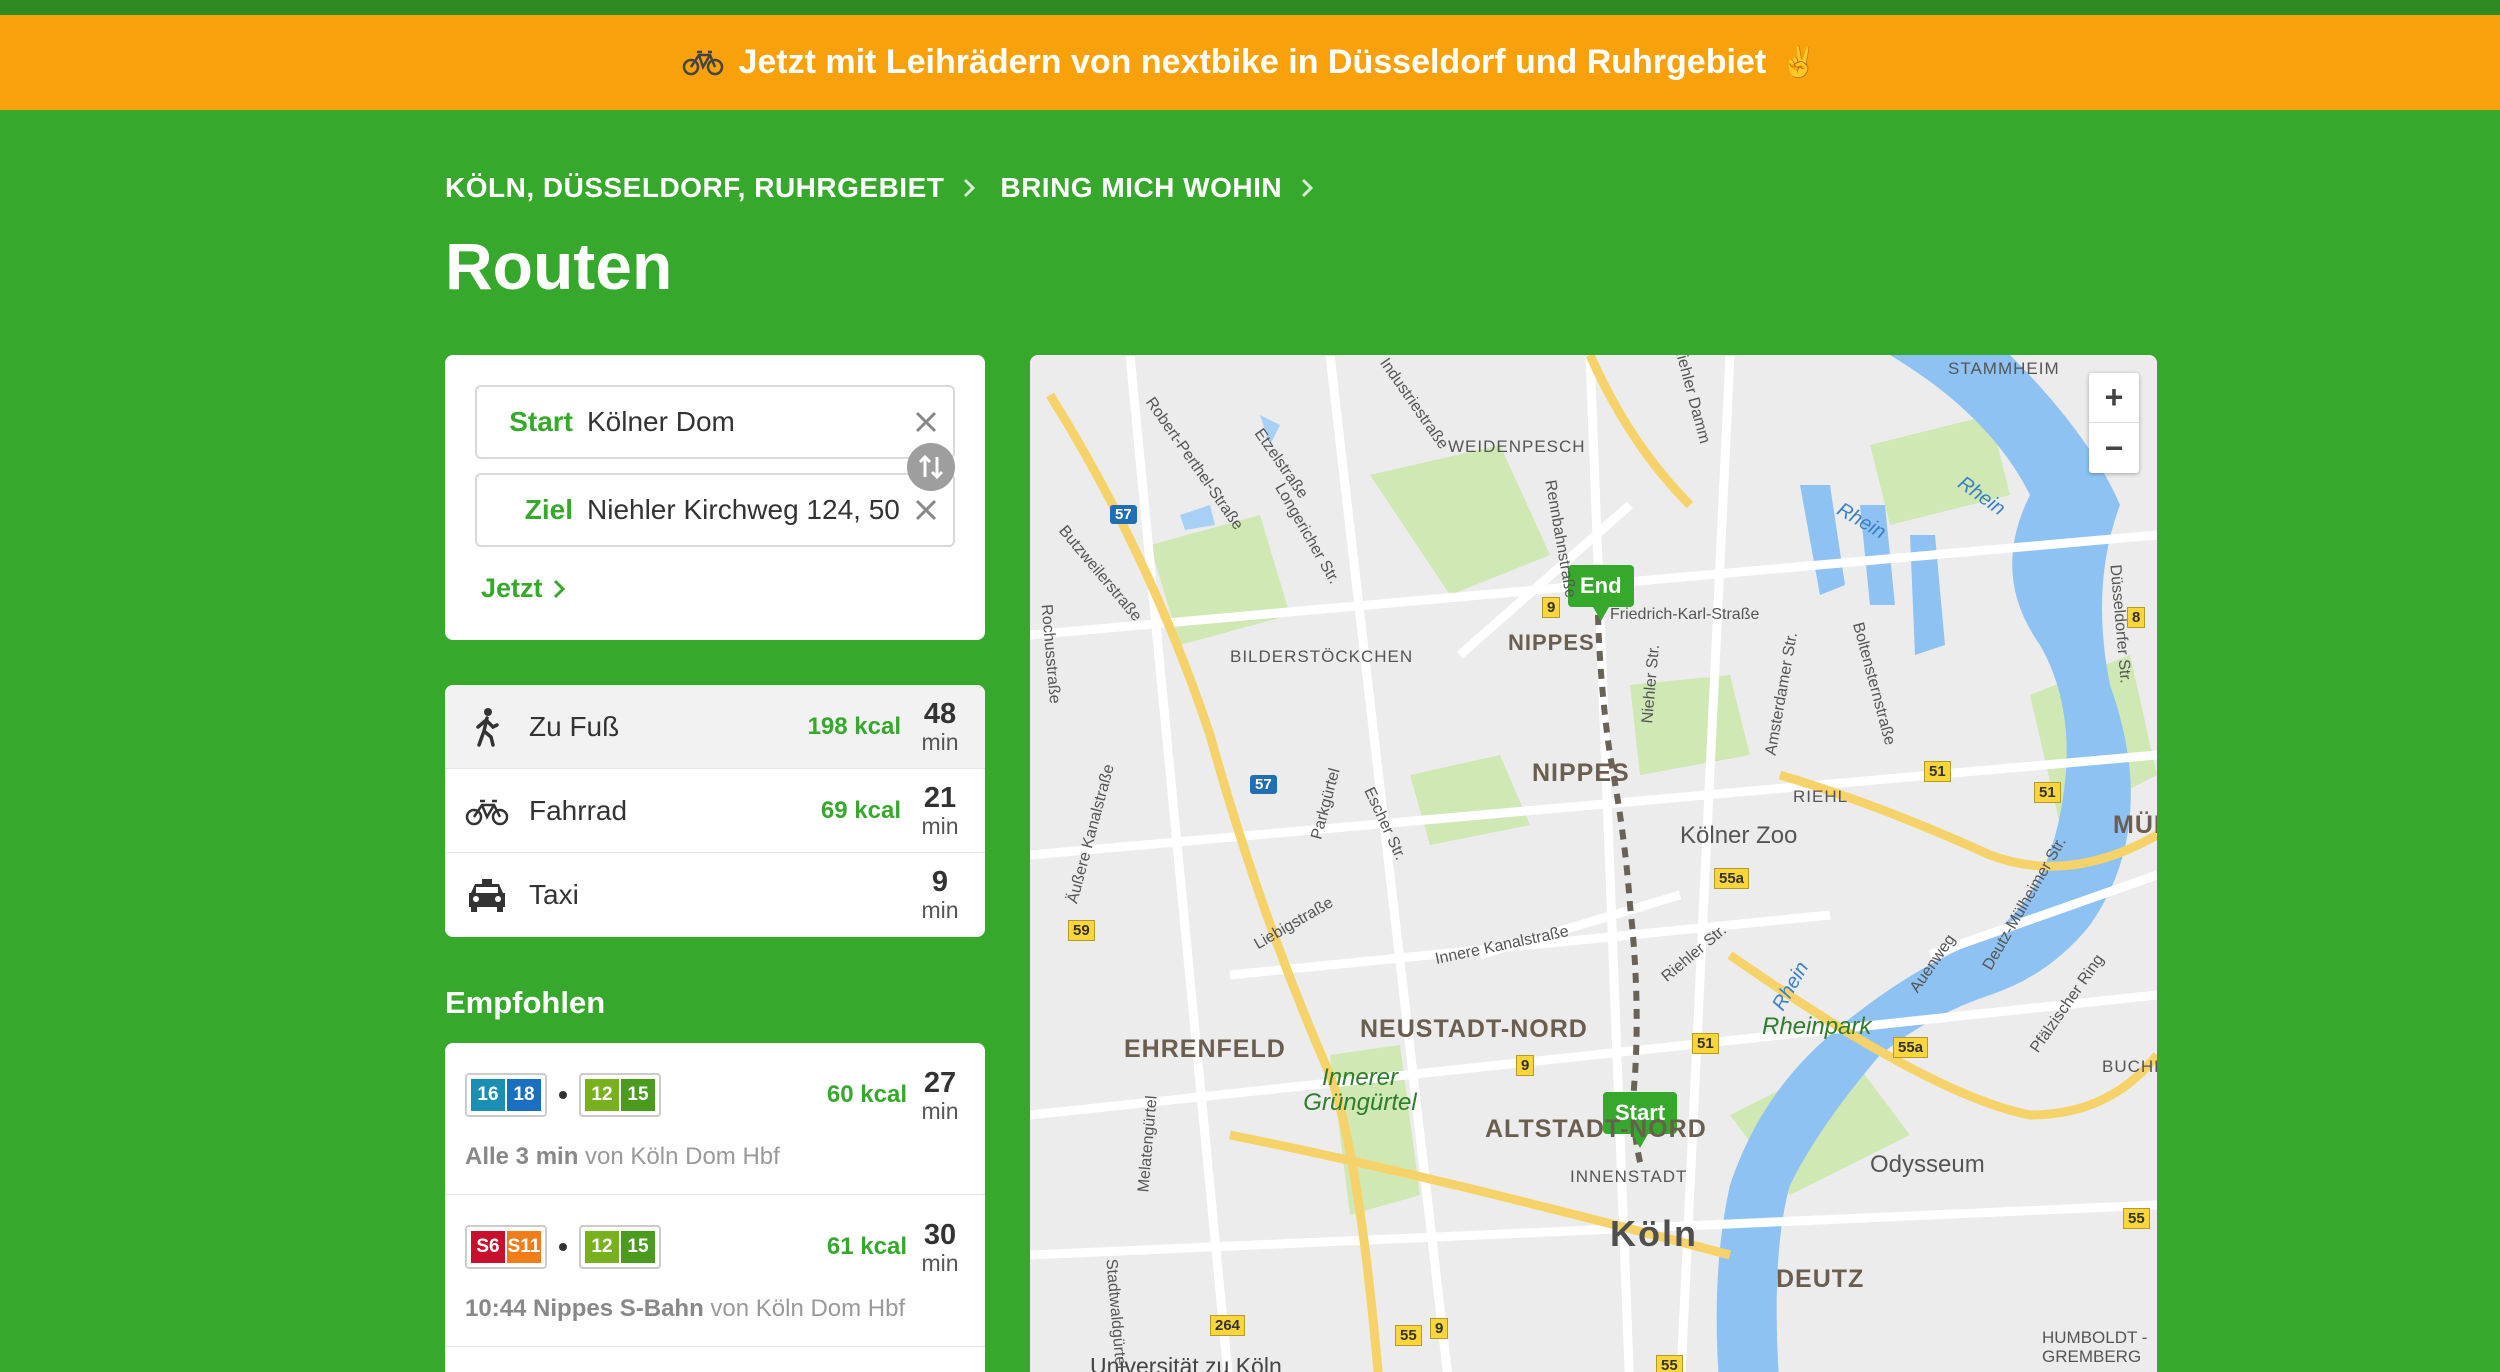 This screenshot has width=2500, height=1372. What do you see at coordinates (926, 422) in the screenshot?
I see `clear-start-icon` at bounding box center [926, 422].